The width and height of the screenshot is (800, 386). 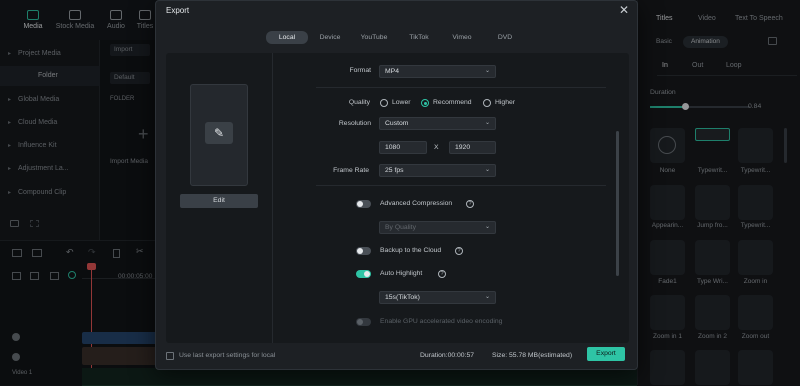 I want to click on frame-rate-select: 25 fps ⌄, so click(x=437, y=170).